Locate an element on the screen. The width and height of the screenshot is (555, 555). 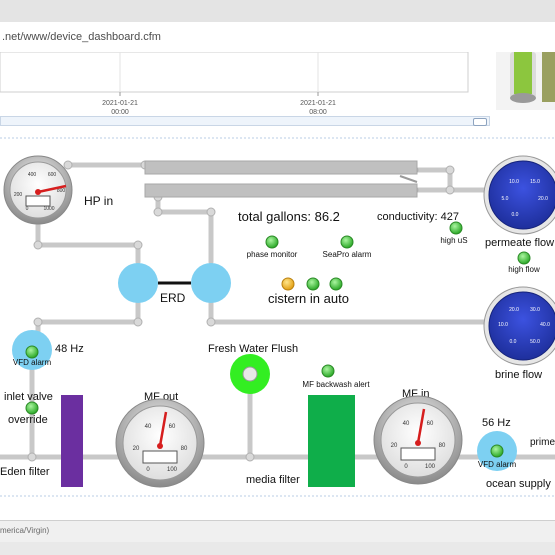
mf-backwash-indicator is located at coordinates (328, 371).